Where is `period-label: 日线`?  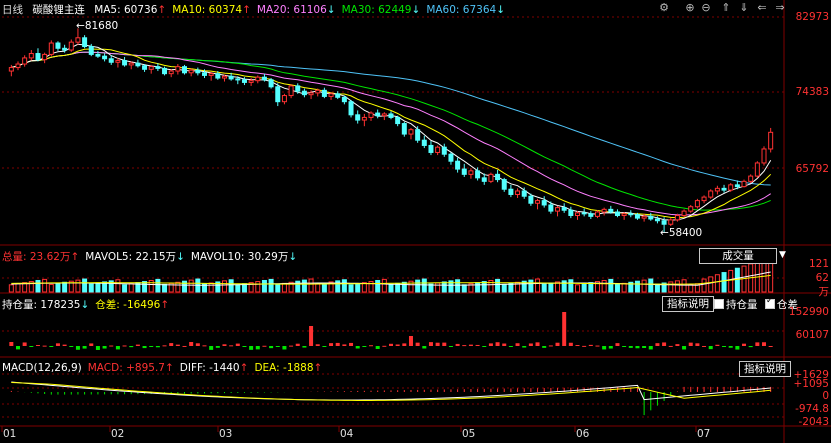
period-label: 日线 is located at coordinates (12, 10).